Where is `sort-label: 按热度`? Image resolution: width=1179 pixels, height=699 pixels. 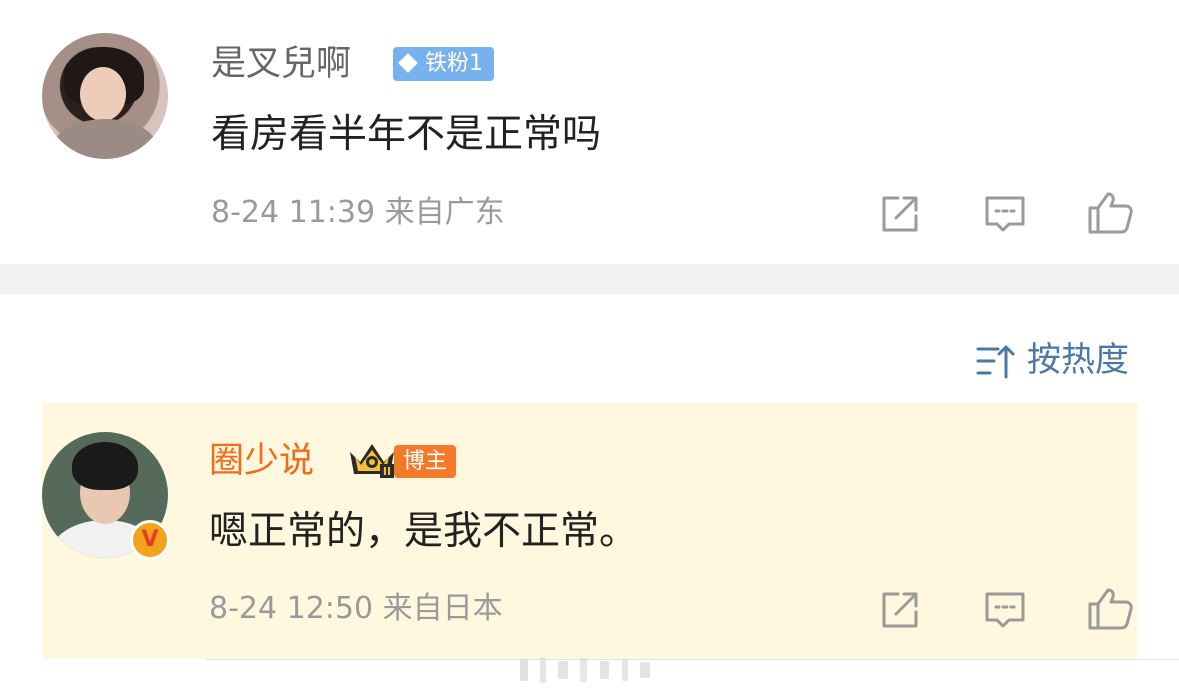
sort-label: 按热度 is located at coordinates (1078, 360).